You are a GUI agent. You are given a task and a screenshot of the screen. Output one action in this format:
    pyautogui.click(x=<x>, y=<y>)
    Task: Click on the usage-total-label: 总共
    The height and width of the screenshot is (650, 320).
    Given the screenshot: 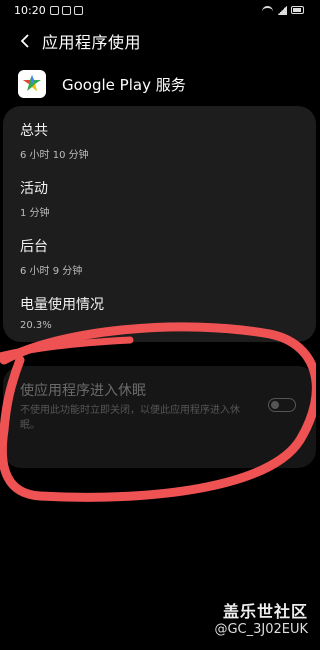 What is the action you would take?
    pyautogui.click(x=34, y=131)
    